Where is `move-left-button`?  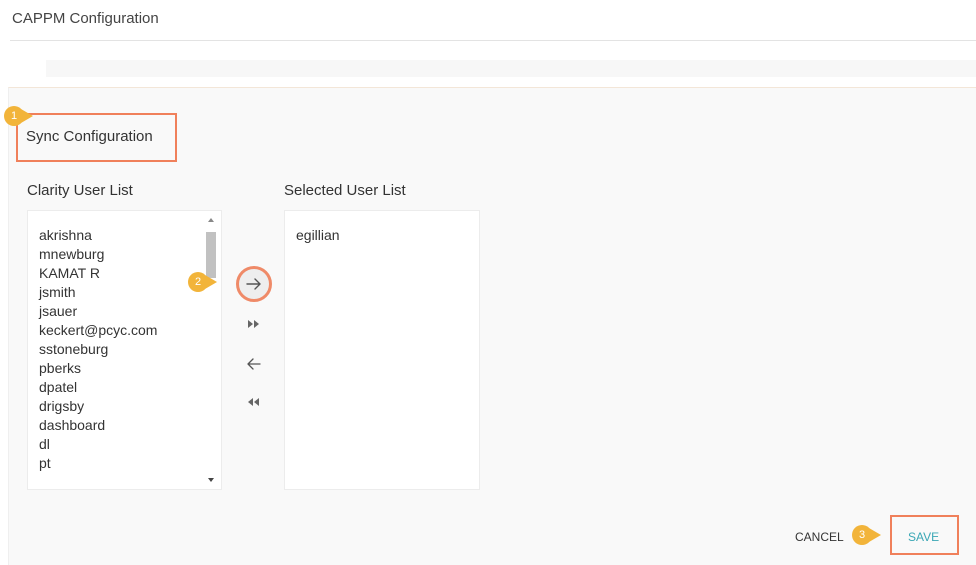 move-left-button is located at coordinates (254, 364).